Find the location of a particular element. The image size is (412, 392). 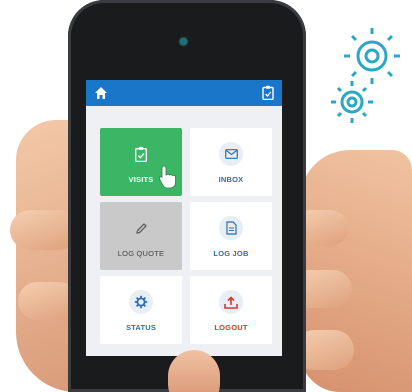

envelope-icon is located at coordinates (231, 154).